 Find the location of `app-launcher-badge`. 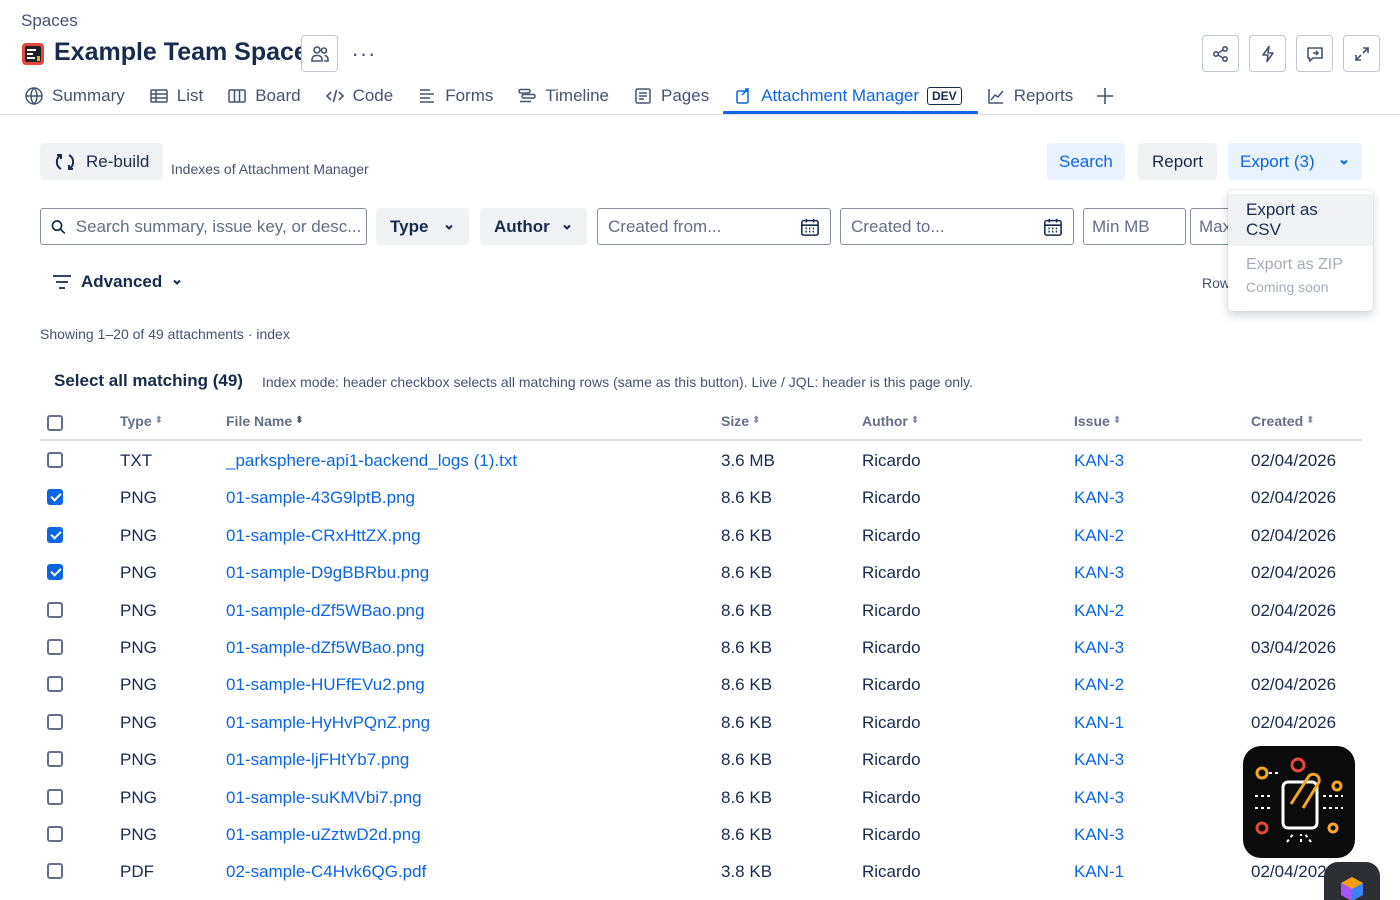

app-launcher-badge is located at coordinates (1299, 802).